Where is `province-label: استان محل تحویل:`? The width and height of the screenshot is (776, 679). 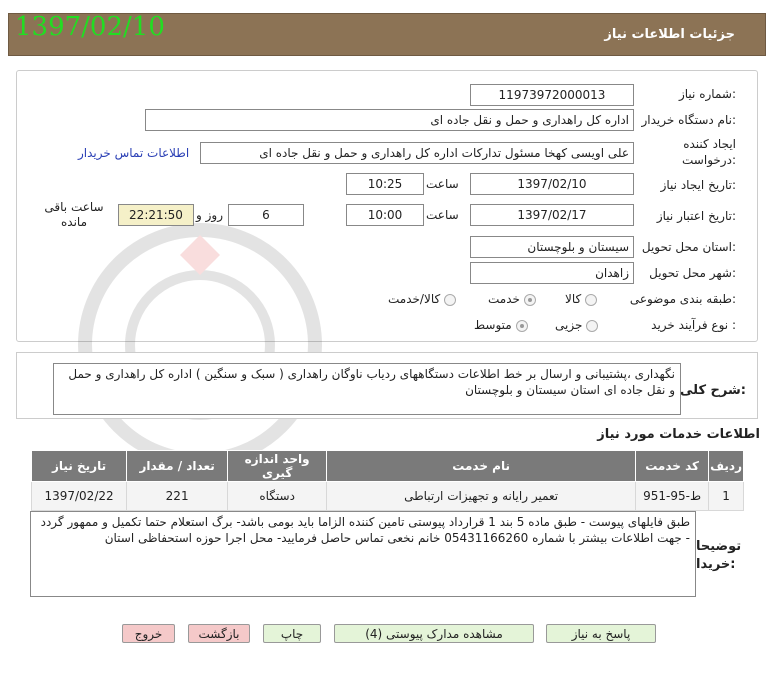
province-label: استان محل تحویل: is located at coordinates (688, 247).